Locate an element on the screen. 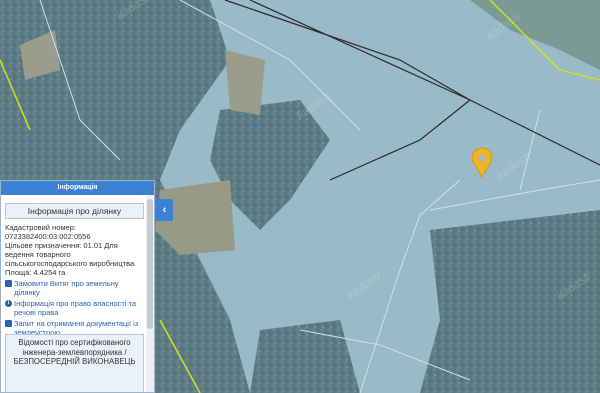 This screenshot has width=600, height=393. footer-line: БЕЗПОСЕРЕДНІЙ ВИКОНАВЕЦЬ is located at coordinates (74, 361).